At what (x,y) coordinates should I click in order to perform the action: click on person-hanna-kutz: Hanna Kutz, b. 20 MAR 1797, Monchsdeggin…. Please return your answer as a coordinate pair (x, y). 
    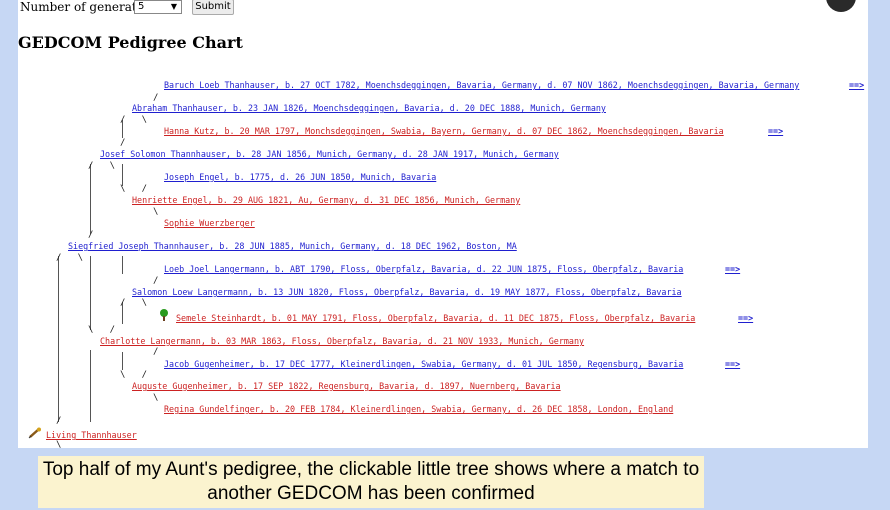
    Looking at the image, I should click on (444, 131).